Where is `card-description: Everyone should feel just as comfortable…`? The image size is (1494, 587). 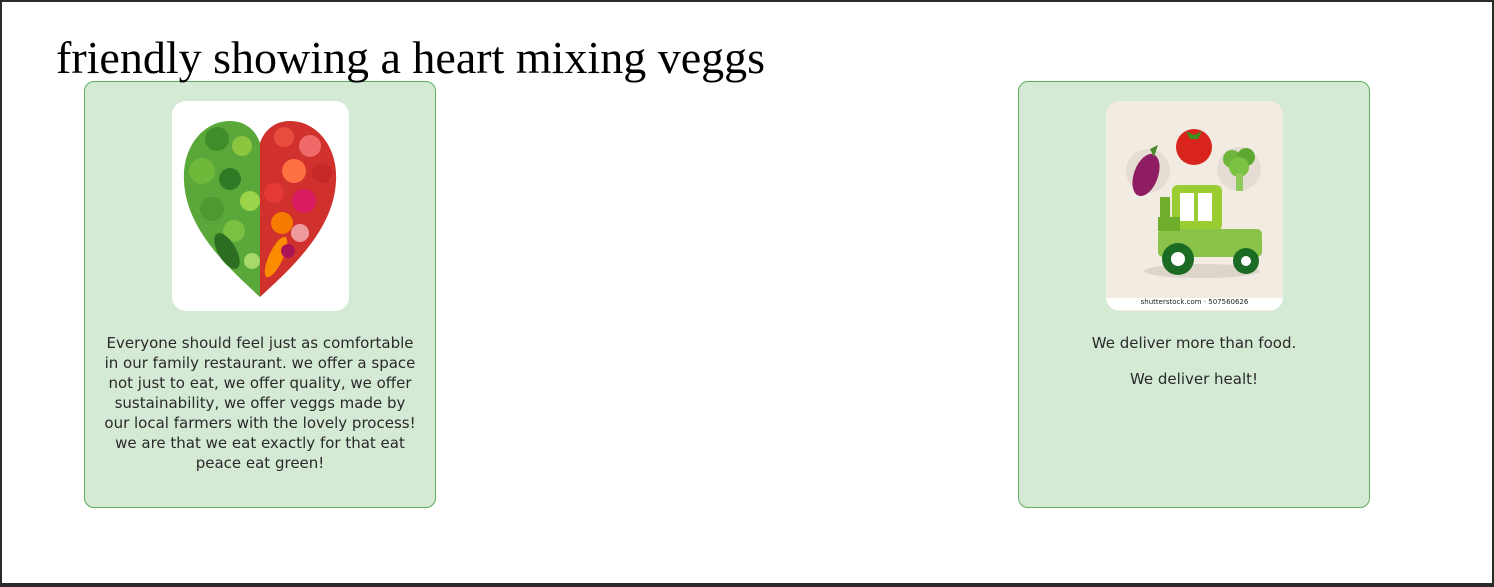 card-description: Everyone should feel just as comfortable… is located at coordinates (260, 403).